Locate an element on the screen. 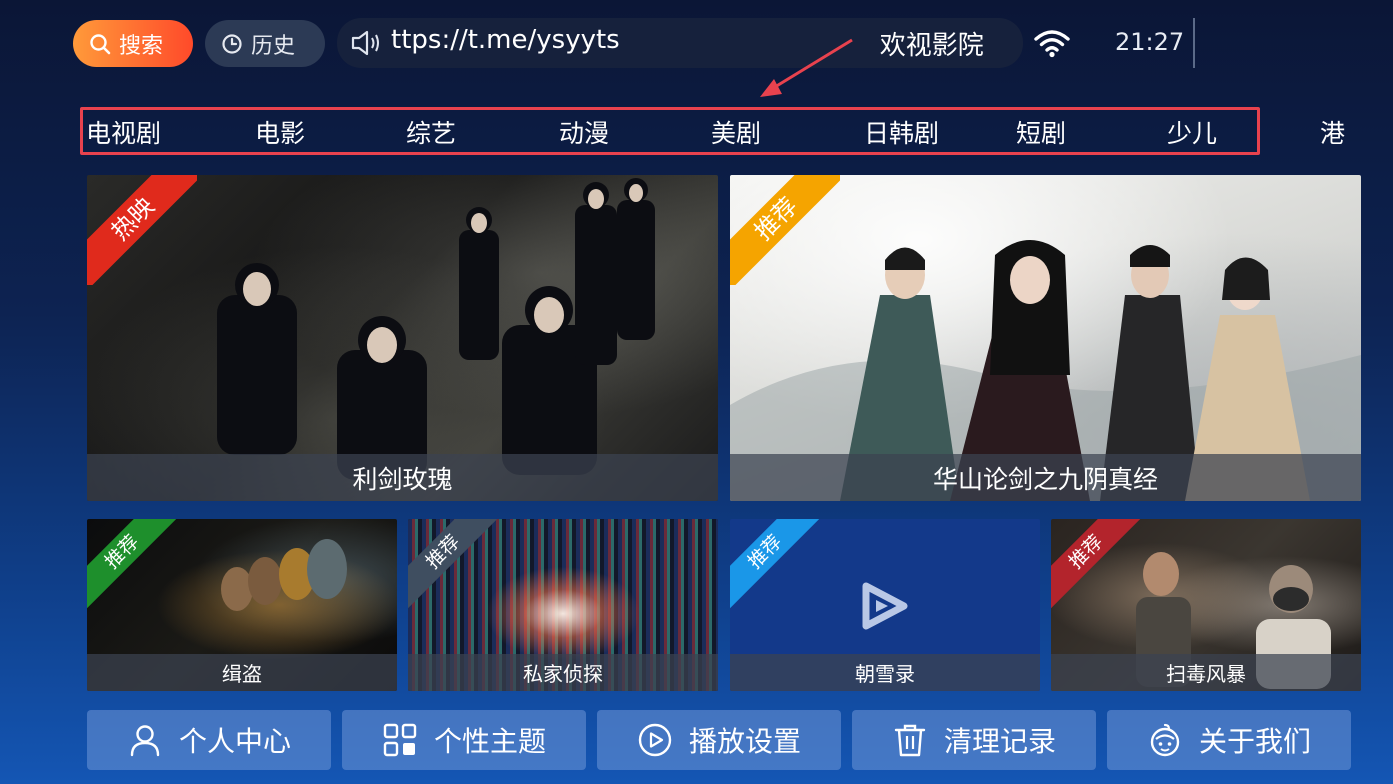 This screenshot has width=1393, height=784. clear-history-button: 清理记录 is located at coordinates (974, 740).